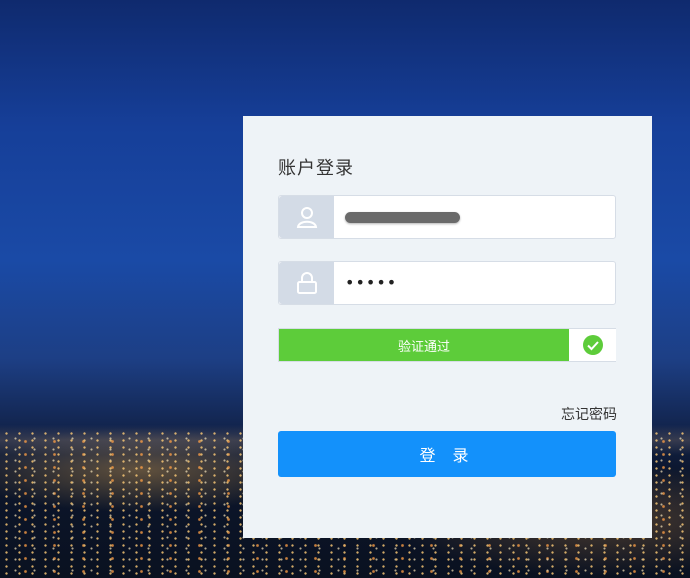  What do you see at coordinates (589, 414) in the screenshot?
I see `forgot-password-link: 忘记密码` at bounding box center [589, 414].